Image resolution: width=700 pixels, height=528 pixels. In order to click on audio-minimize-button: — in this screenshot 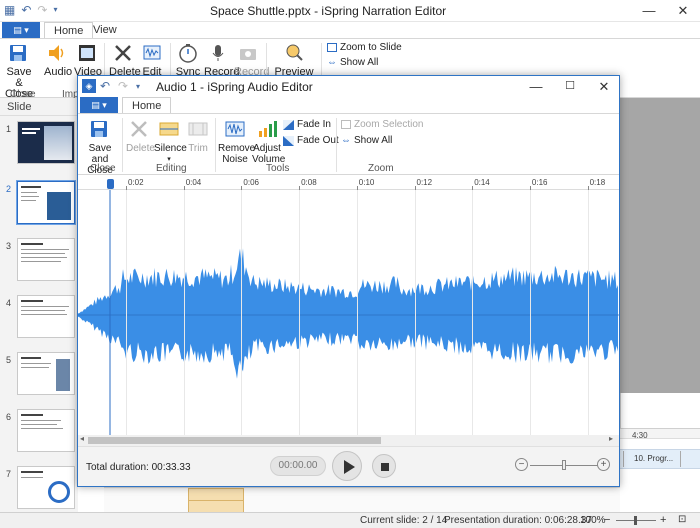, I will do `click(536, 86)`.